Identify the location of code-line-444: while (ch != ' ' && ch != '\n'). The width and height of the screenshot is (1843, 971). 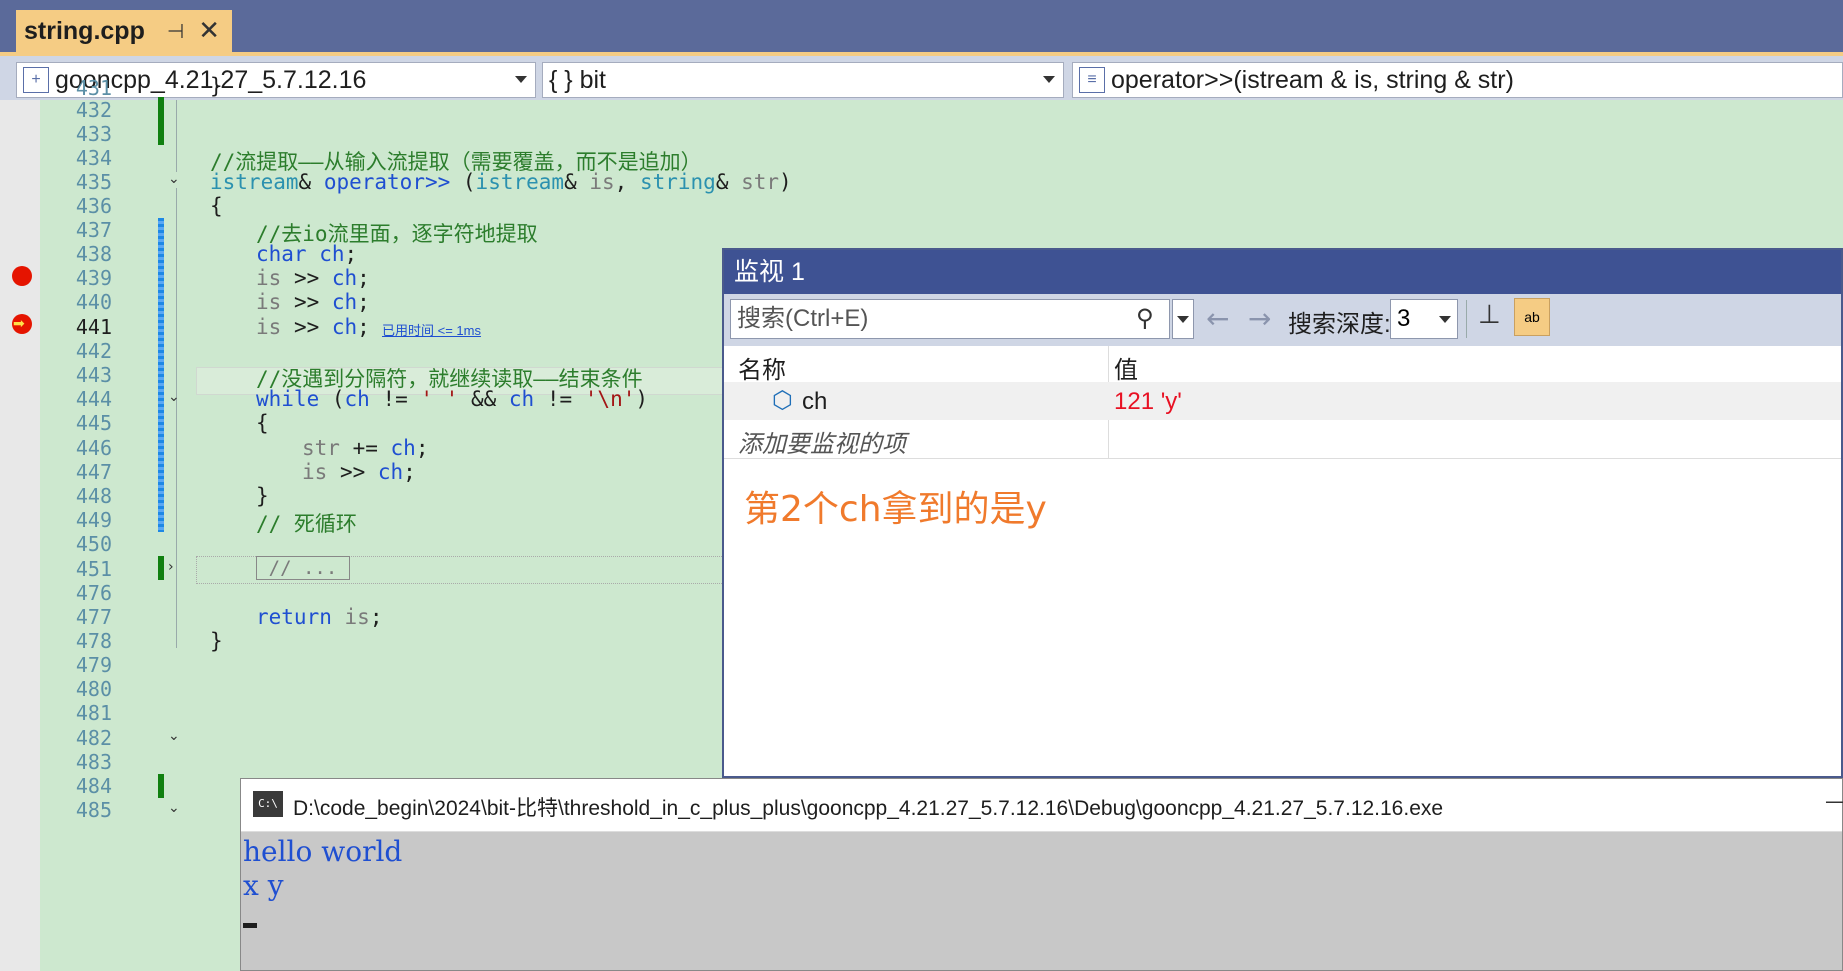
(452, 399).